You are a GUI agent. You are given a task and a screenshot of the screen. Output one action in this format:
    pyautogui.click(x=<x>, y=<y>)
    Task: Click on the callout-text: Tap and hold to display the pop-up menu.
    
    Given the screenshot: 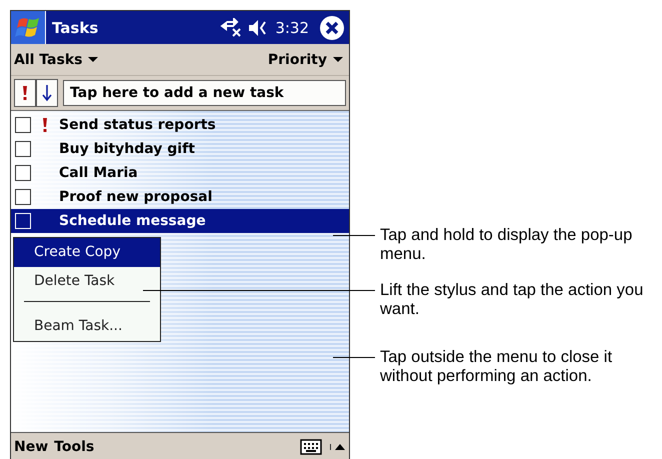 What is the action you would take?
    pyautogui.click(x=507, y=245)
    